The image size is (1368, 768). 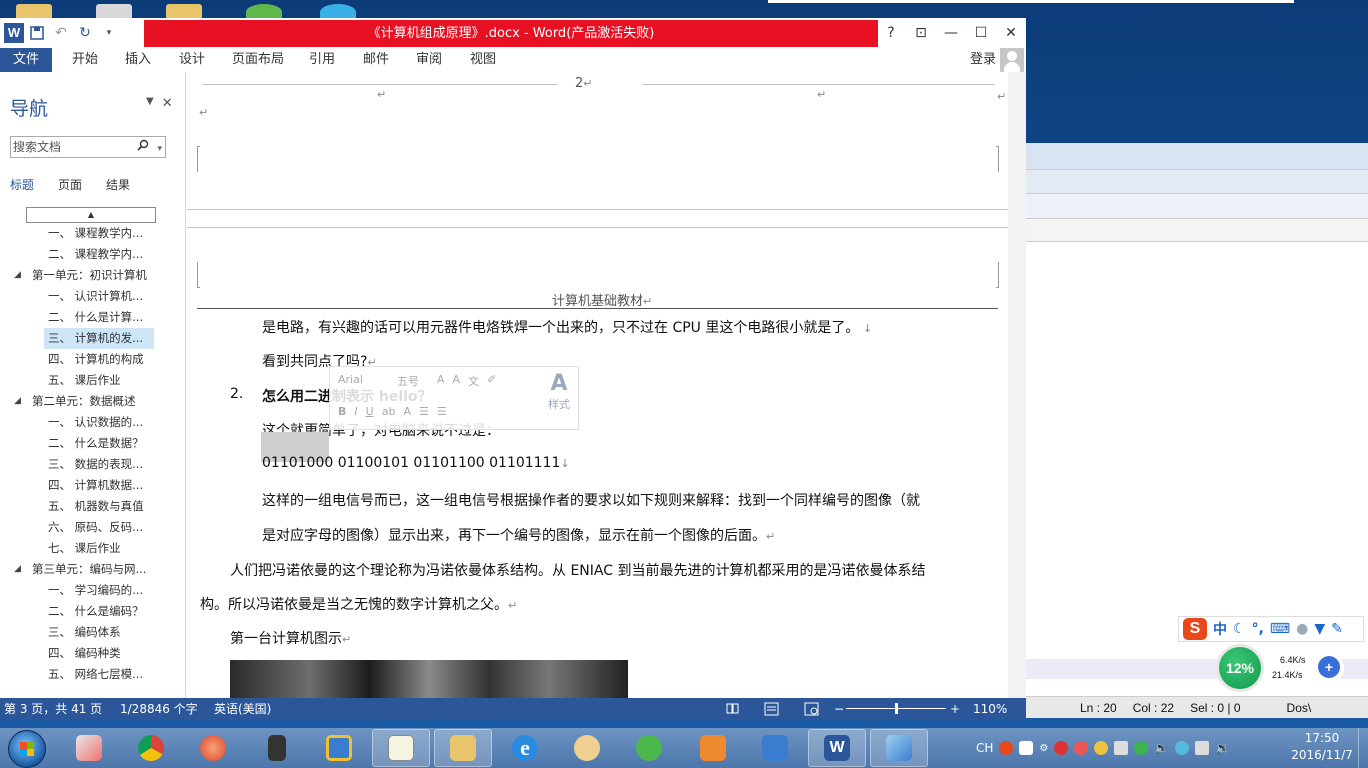 What do you see at coordinates (143, 145) in the screenshot?
I see `search-icon` at bounding box center [143, 145].